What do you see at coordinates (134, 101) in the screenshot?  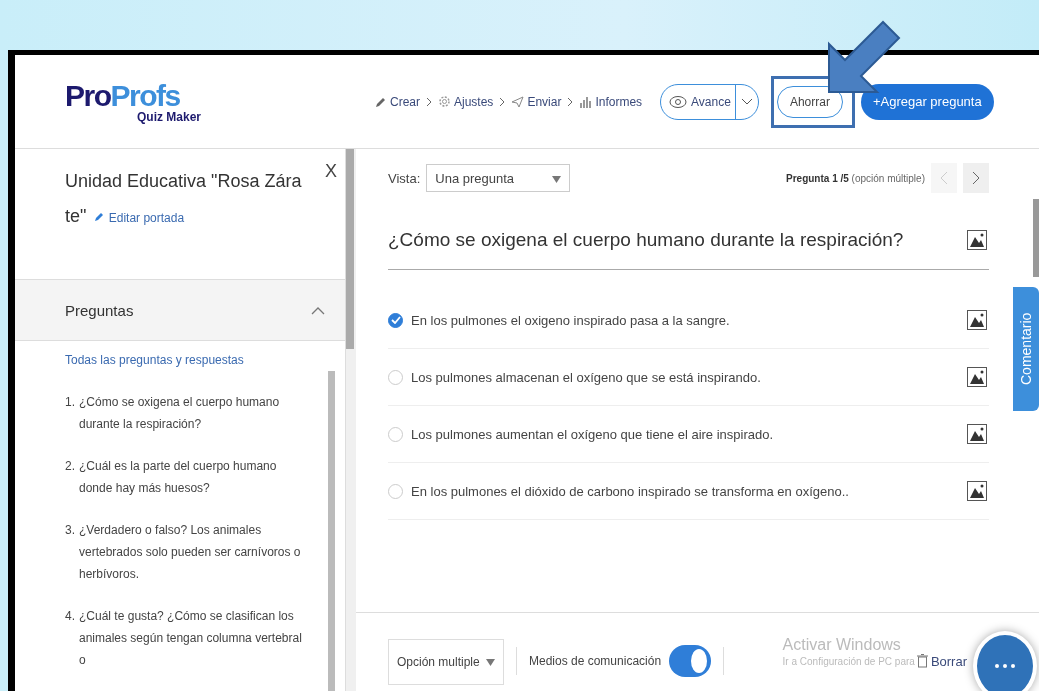 I see `logo: ProProfs Quiz Maker` at bounding box center [134, 101].